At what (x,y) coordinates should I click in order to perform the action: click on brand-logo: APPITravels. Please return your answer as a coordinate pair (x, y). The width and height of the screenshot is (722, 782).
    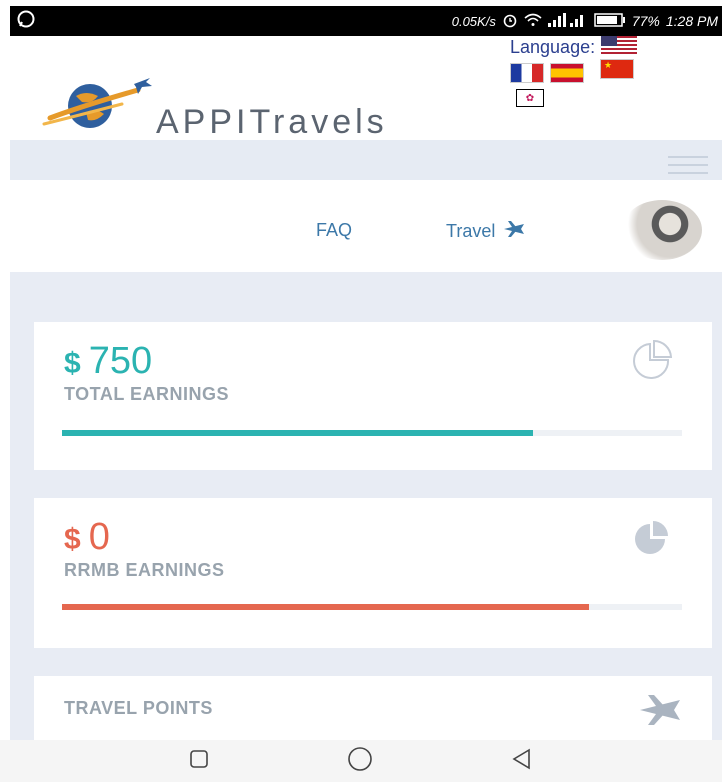
    Looking at the image, I should click on (215, 105).